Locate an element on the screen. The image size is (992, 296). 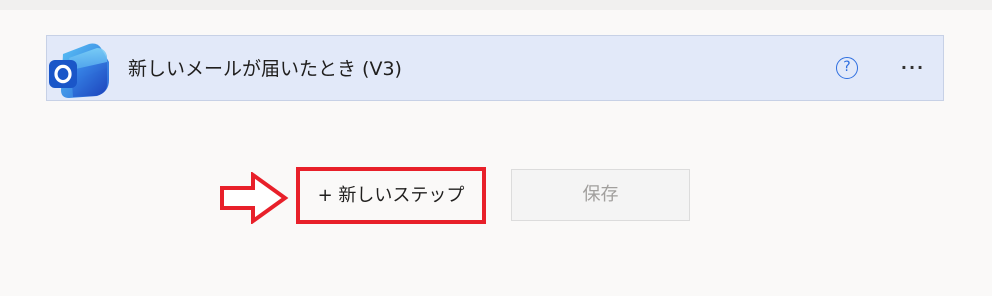
right-arrow-icon is located at coordinates (254, 198).